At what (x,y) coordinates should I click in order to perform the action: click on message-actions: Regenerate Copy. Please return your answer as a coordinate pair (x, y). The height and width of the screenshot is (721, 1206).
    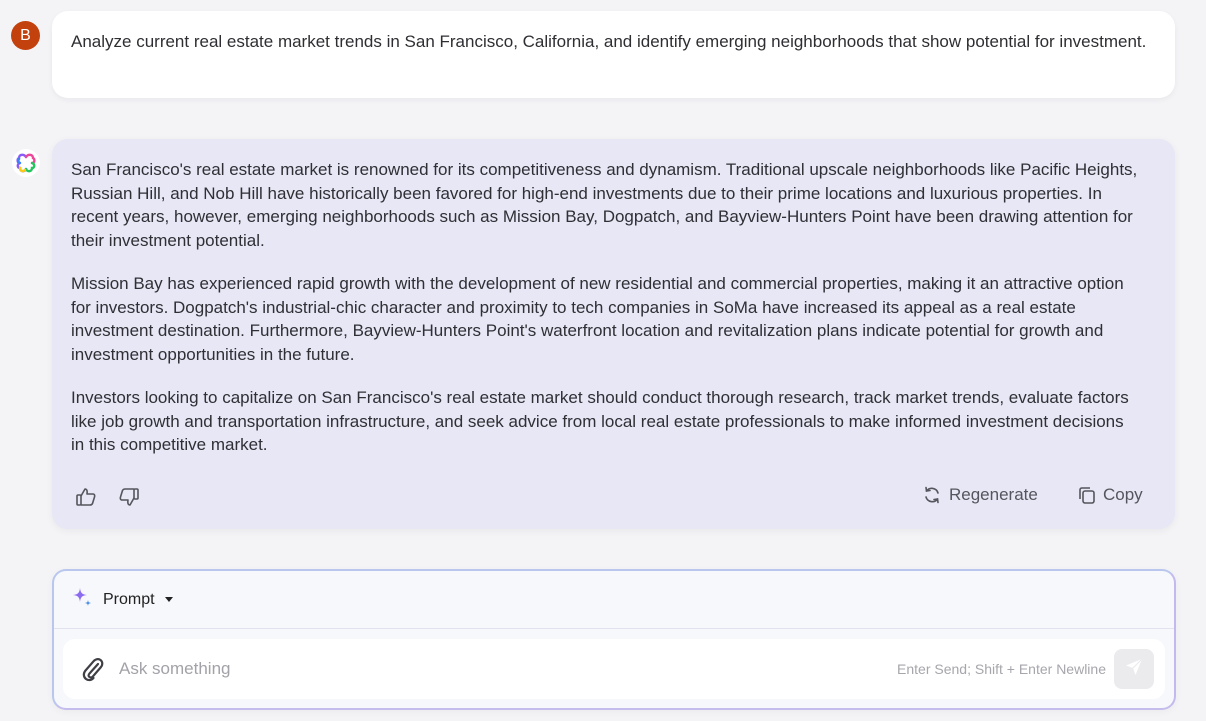
    Looking at the image, I should click on (613, 498).